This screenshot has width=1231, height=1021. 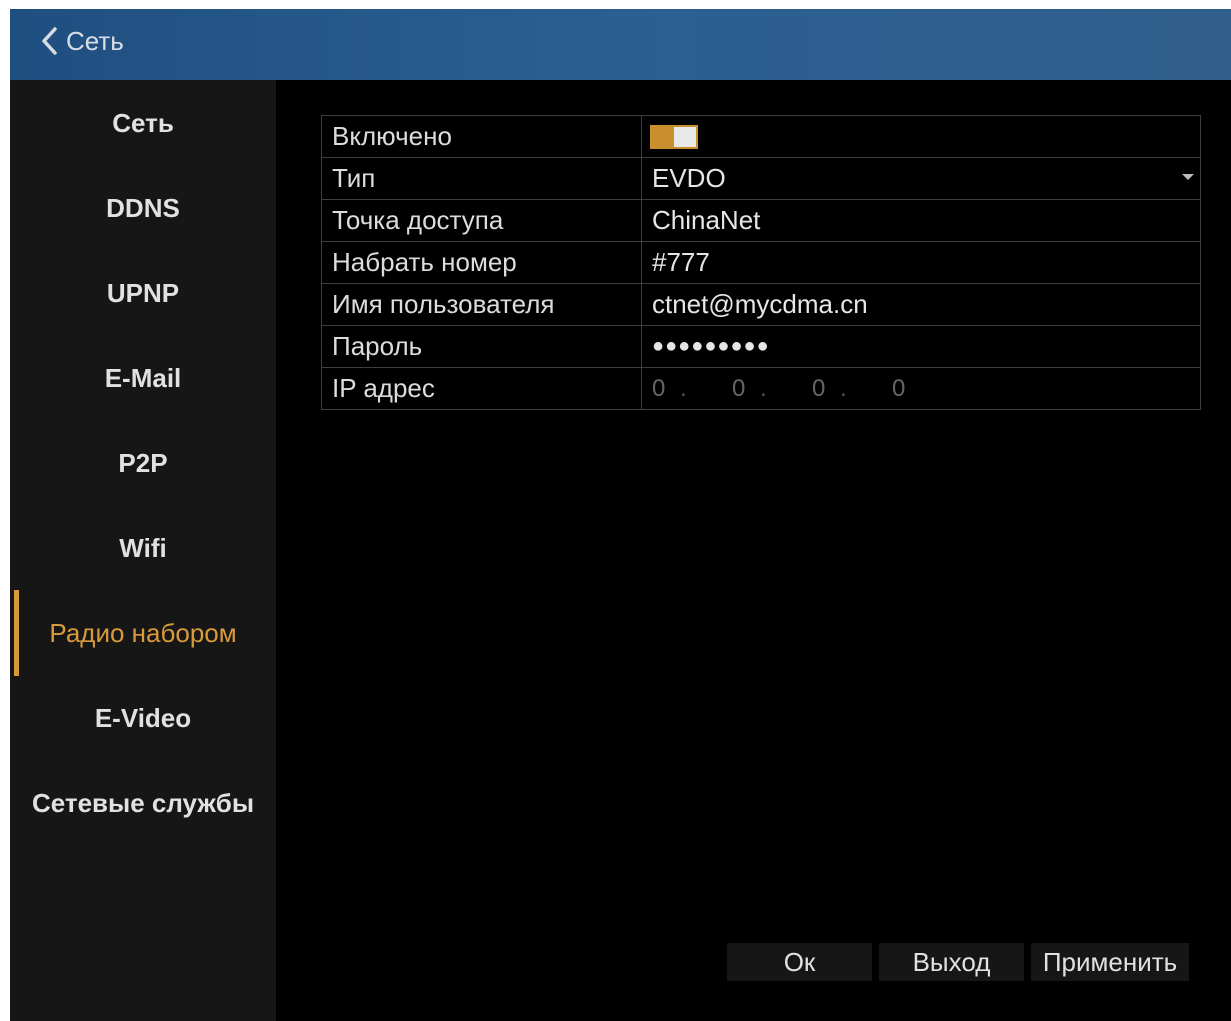 I want to click on table-row: Включено, so click(x=761, y=137).